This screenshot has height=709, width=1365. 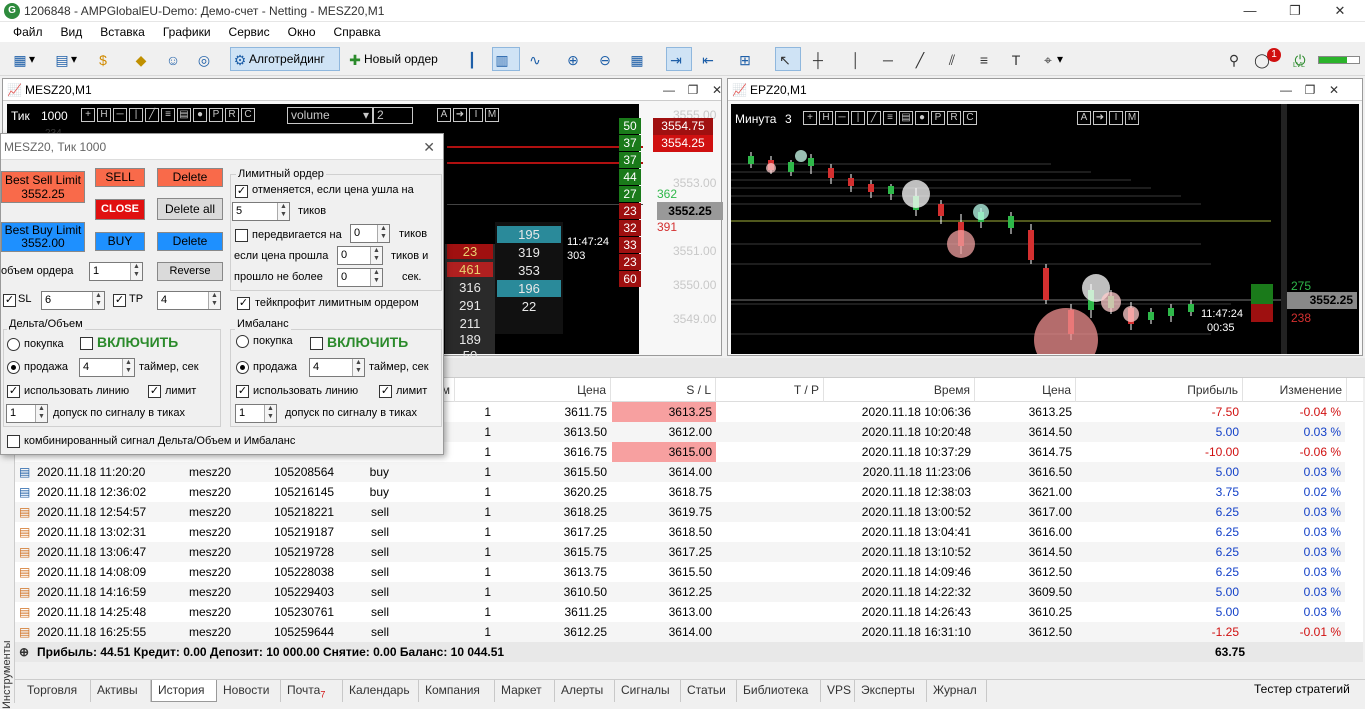 What do you see at coordinates (143, 59) in the screenshot?
I see `navigator-button: ◆` at bounding box center [143, 59].